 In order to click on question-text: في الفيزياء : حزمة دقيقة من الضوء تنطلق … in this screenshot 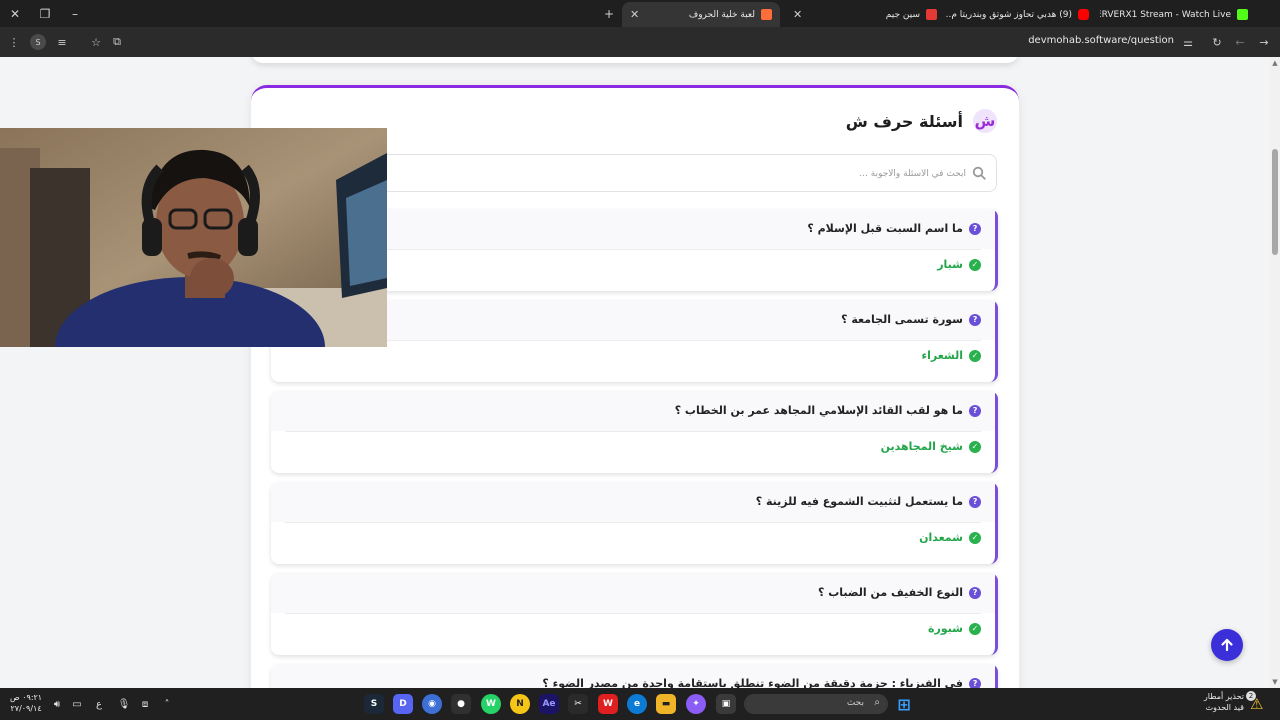, I will do `click(752, 682)`.